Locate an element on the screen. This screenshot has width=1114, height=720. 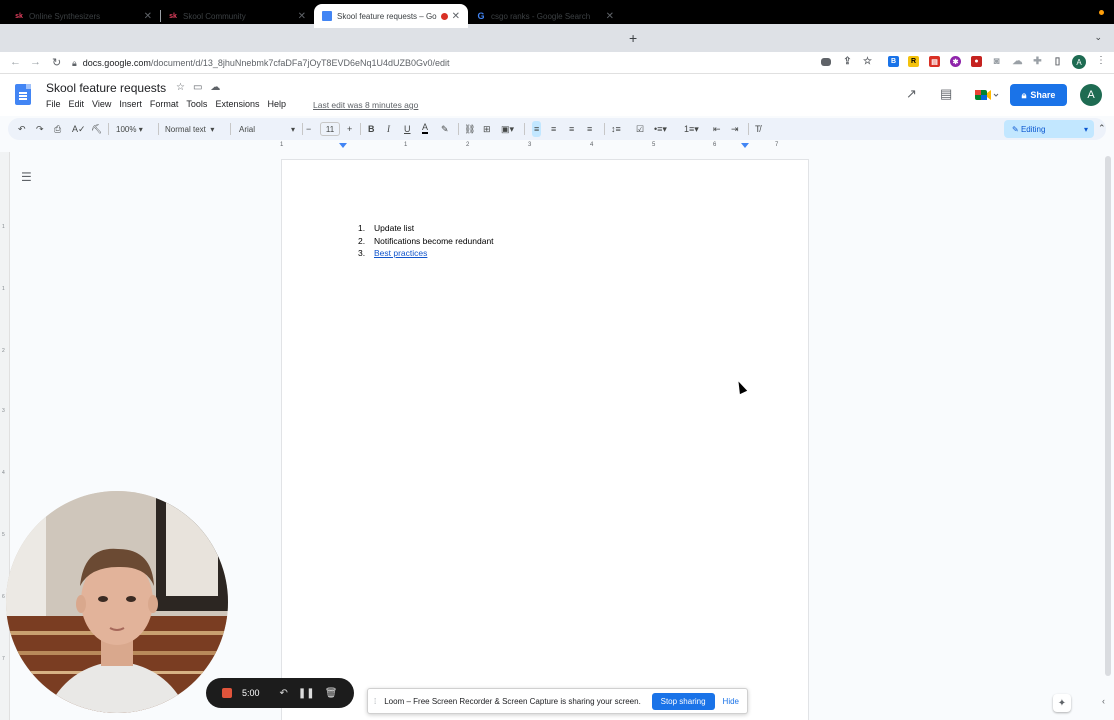
menu-tools: Tools is located at coordinates (196, 104).